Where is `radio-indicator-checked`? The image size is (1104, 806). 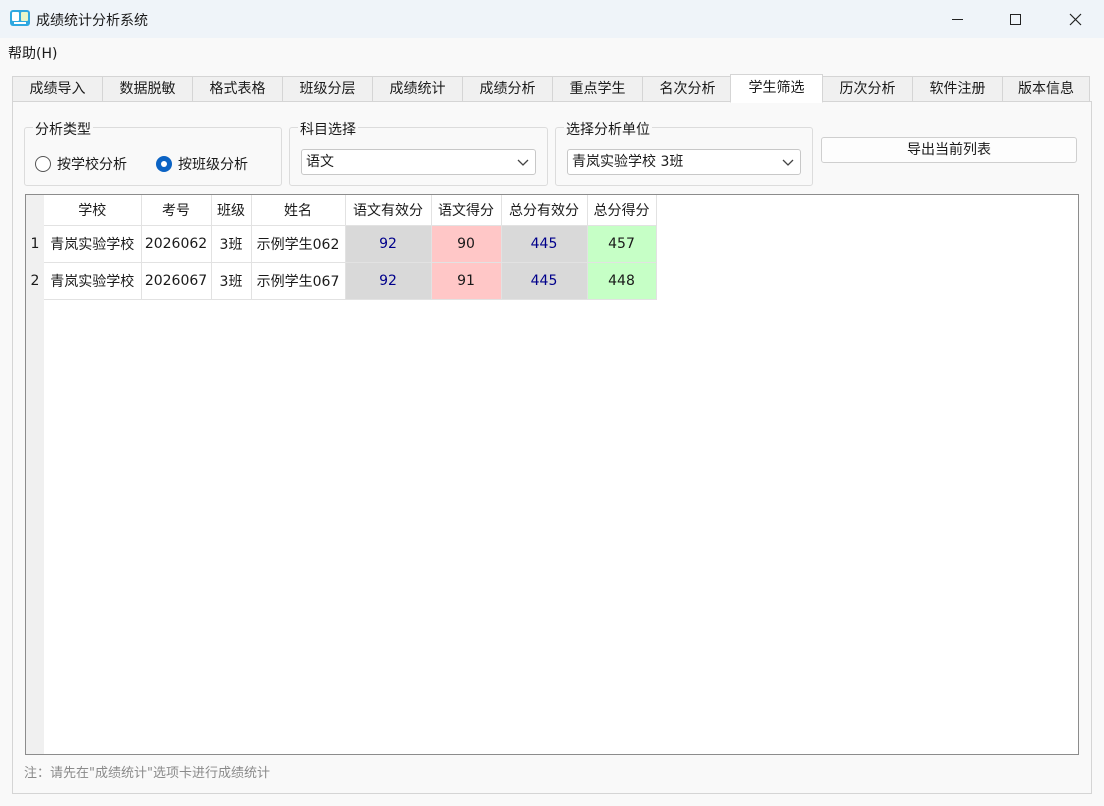 radio-indicator-checked is located at coordinates (164, 164).